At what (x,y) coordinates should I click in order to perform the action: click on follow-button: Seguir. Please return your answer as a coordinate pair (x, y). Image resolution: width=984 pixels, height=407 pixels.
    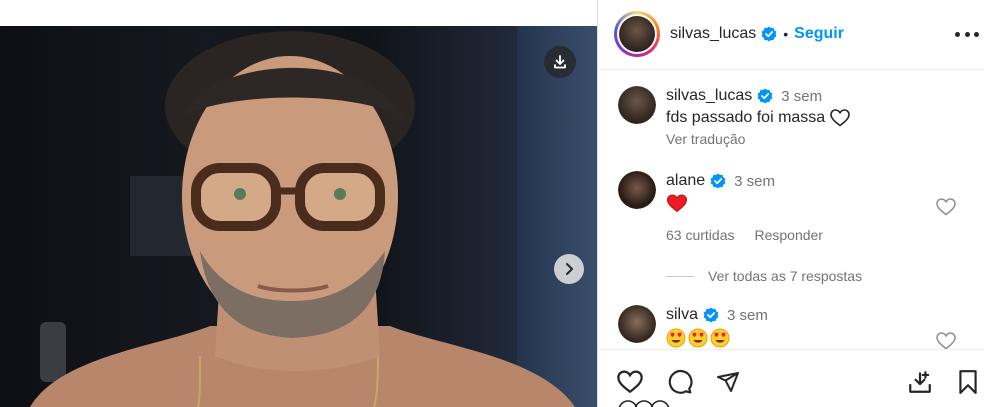
    Looking at the image, I should click on (819, 34).